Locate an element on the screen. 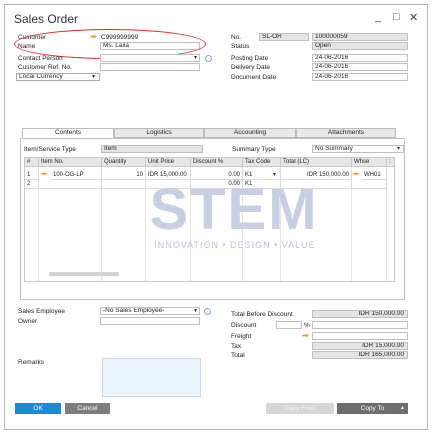 The image size is (433, 434). col-header-more: : is located at coordinates (390, 162).